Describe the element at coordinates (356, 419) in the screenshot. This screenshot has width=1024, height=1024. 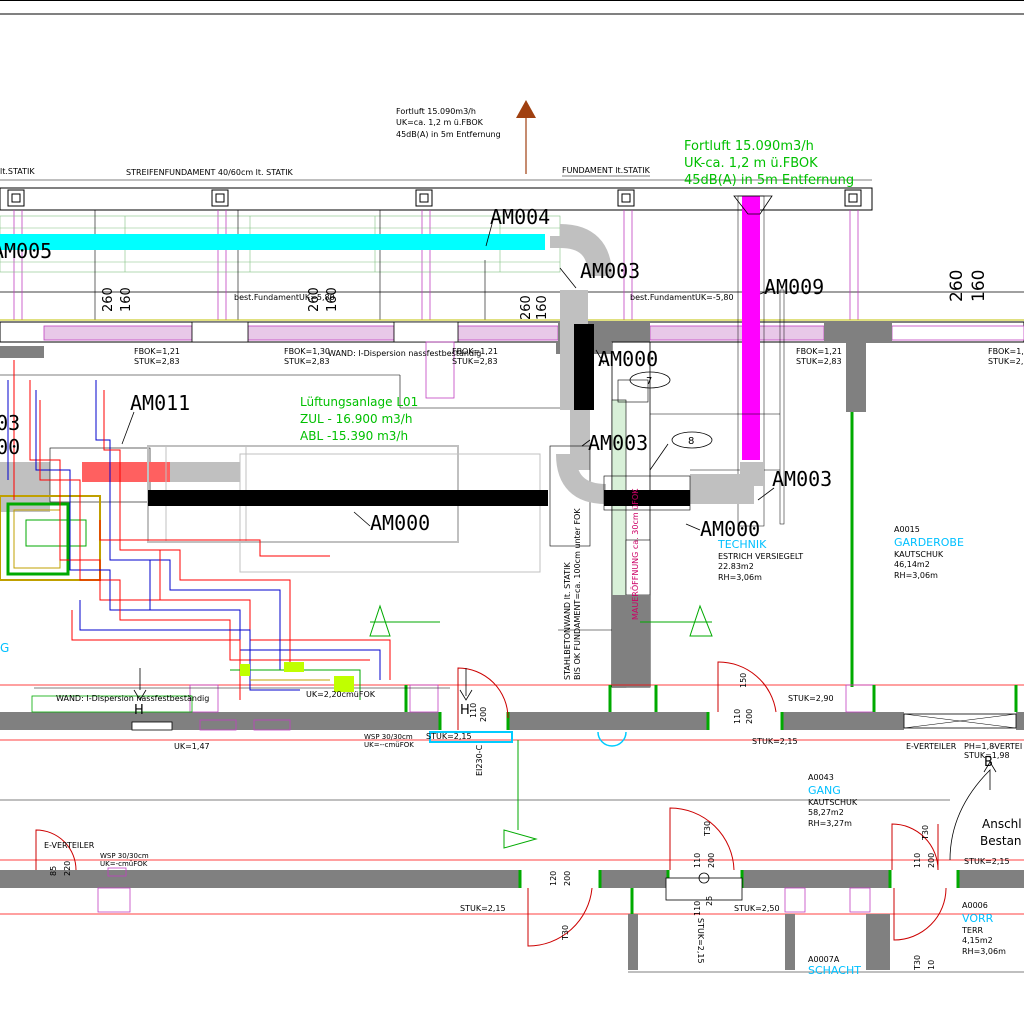
I see `lueftung-2: ZUL - 16.900 m3/h` at that location.